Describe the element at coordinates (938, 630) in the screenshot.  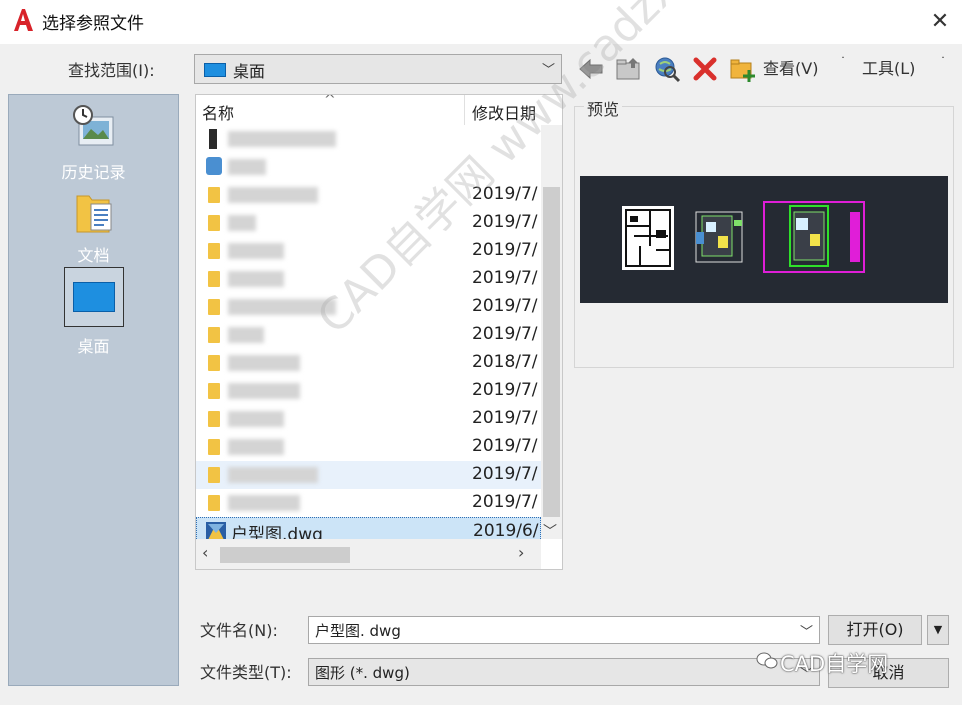
I see `open-dropdown-button: ▼` at that location.